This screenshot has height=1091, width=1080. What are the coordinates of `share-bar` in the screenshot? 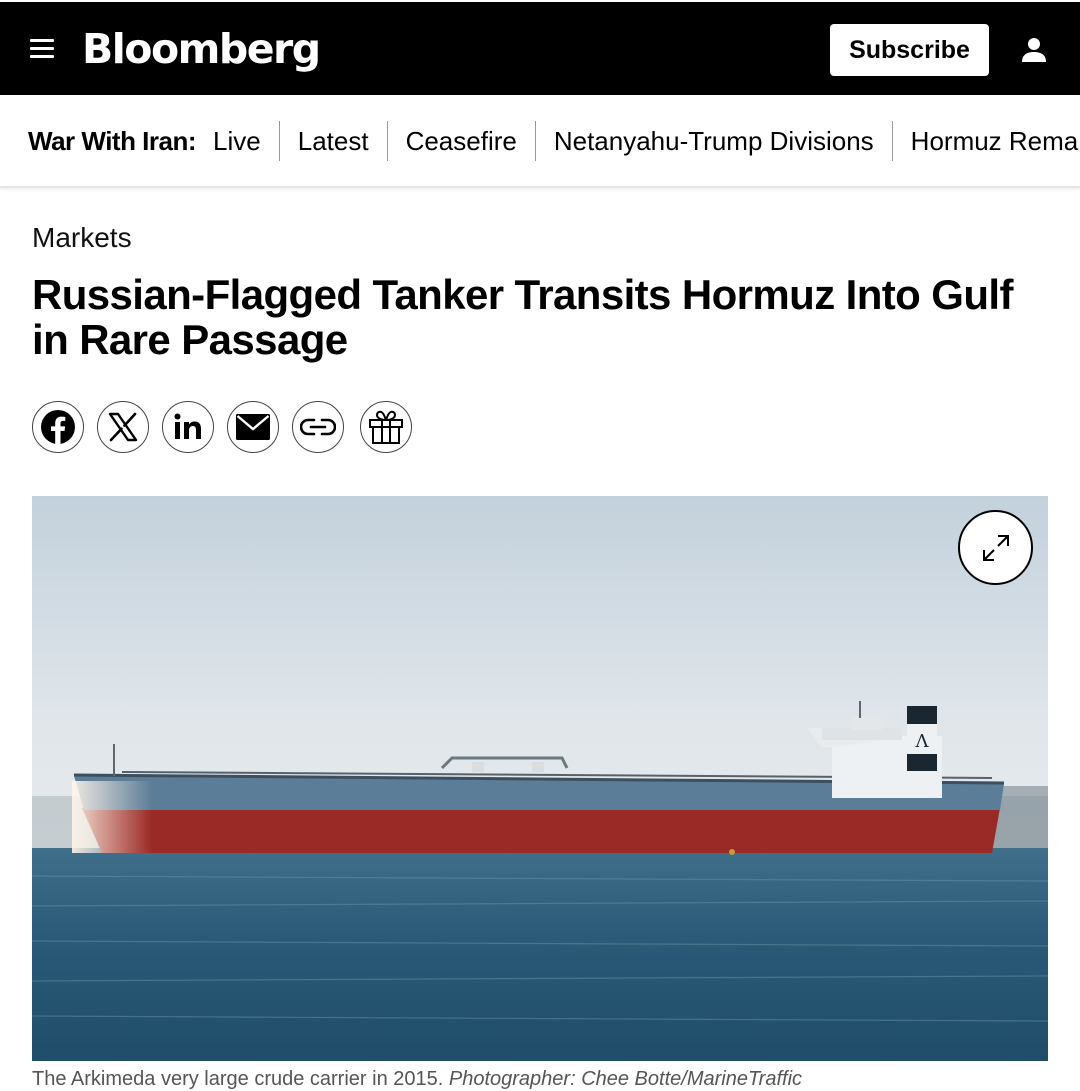 It's located at (228, 427).